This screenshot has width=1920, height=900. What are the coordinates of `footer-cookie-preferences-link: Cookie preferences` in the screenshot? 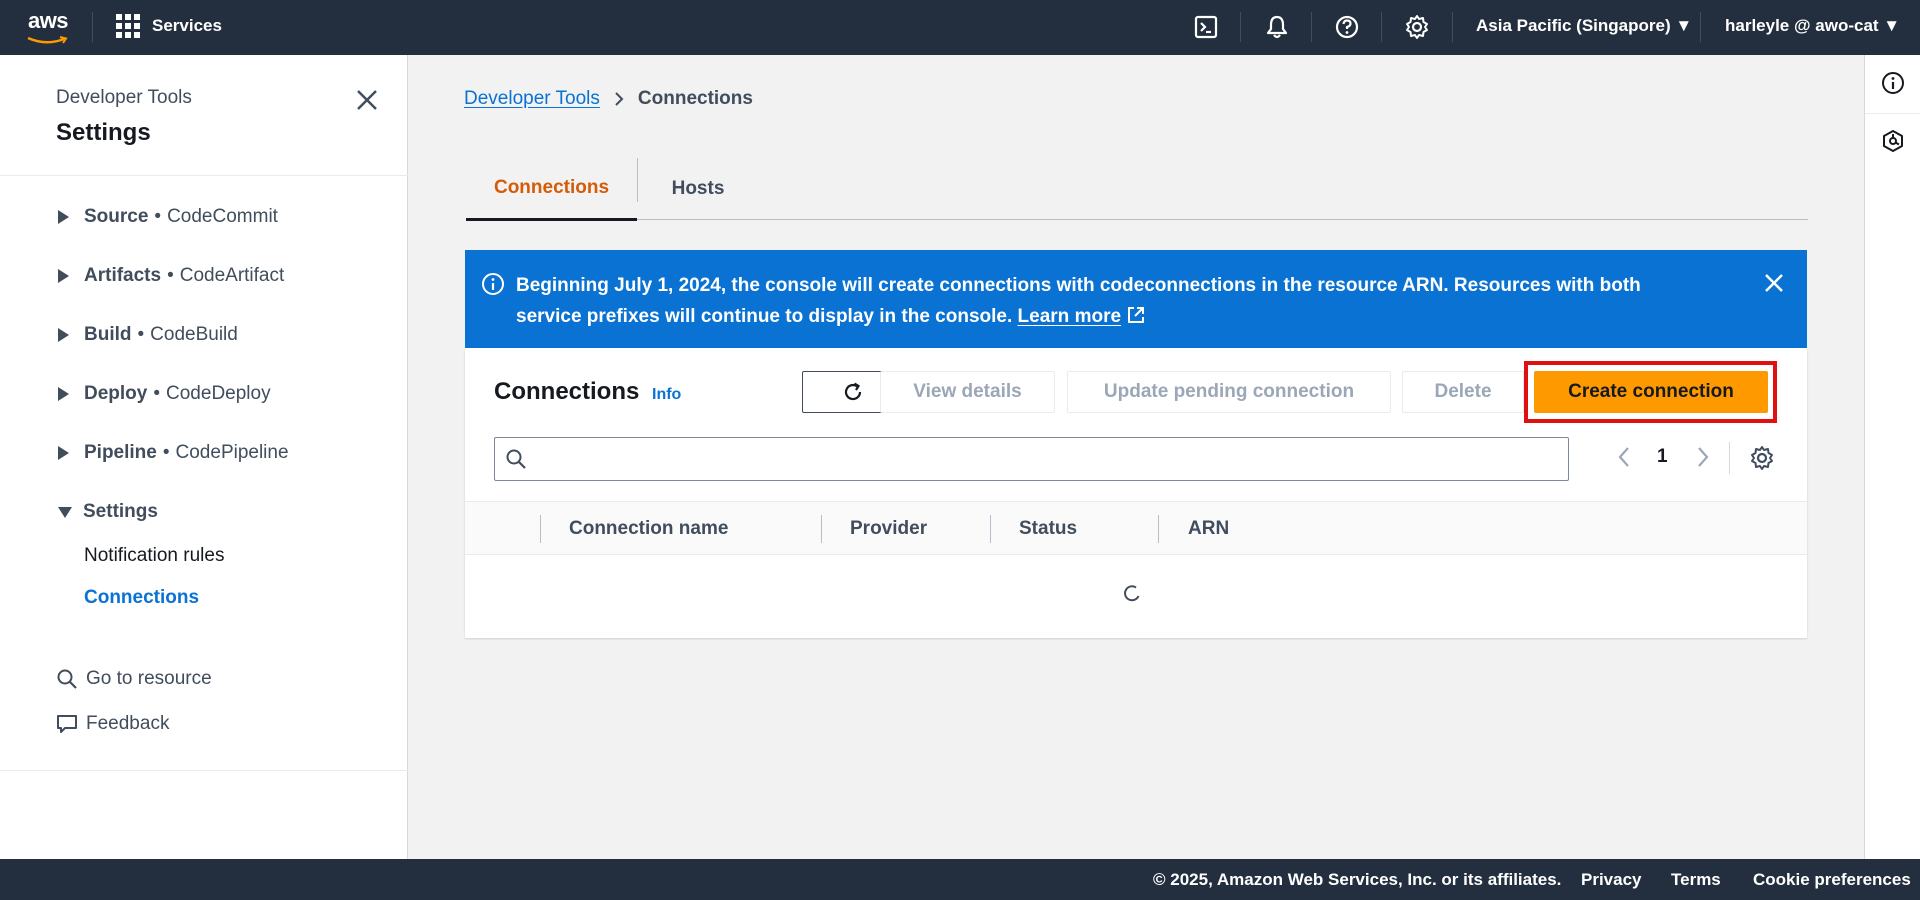 It's located at (1832, 880).